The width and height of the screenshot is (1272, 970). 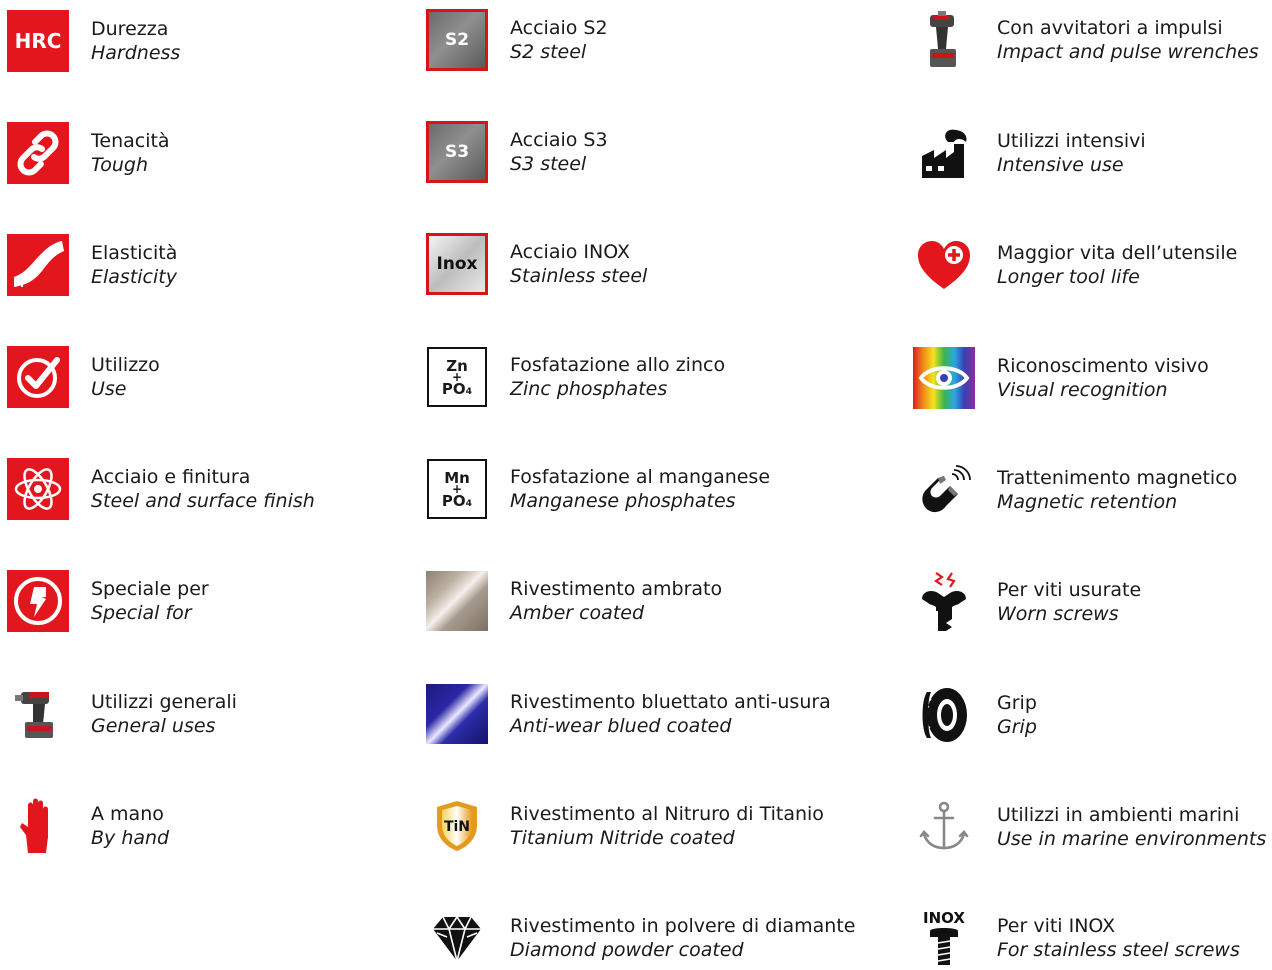 I want to click on legend-label: Rivestimento bluettato anti-usura, so click(x=670, y=702).